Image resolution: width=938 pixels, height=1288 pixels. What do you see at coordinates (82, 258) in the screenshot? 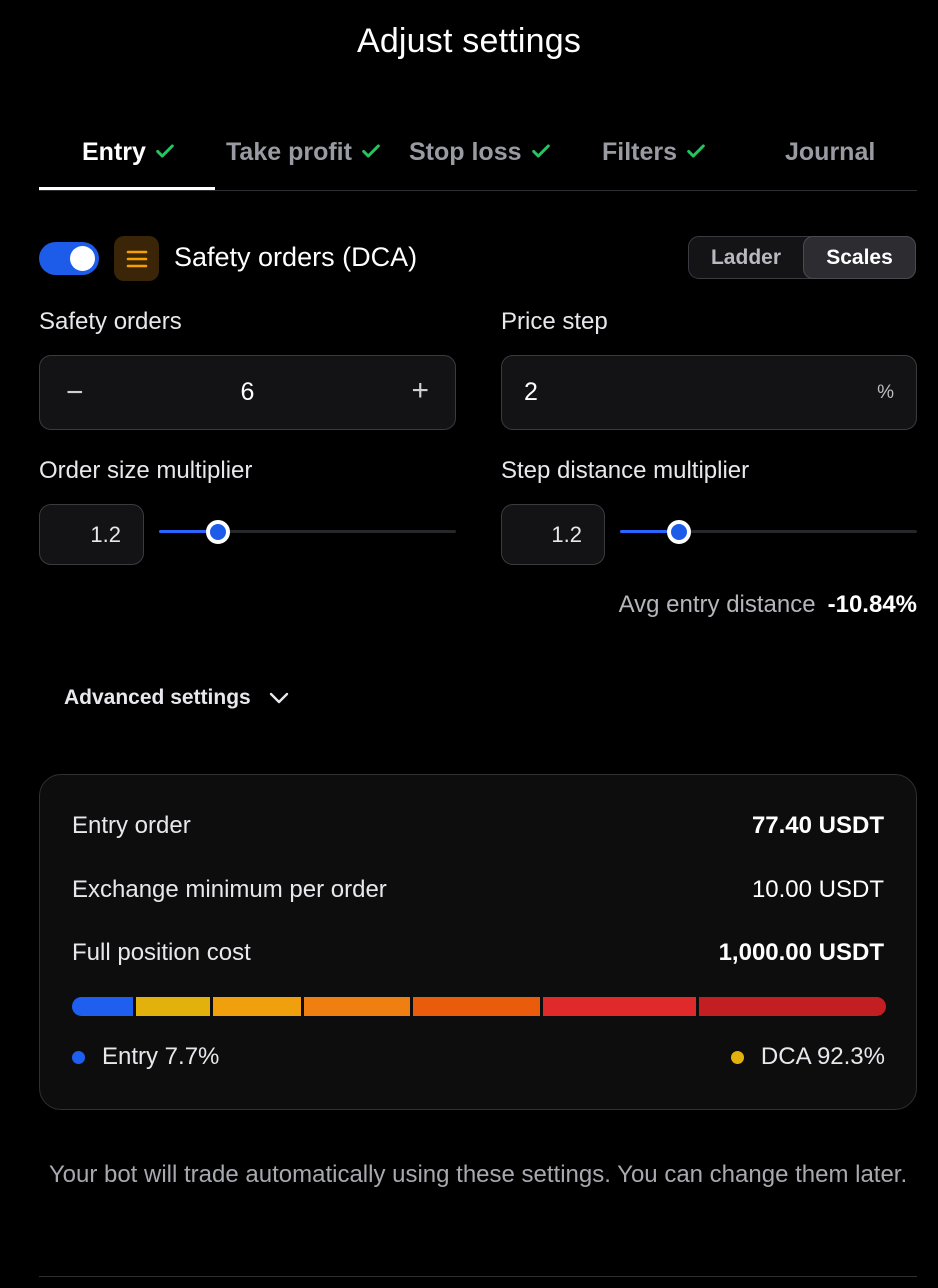
I see `toggle-knob` at bounding box center [82, 258].